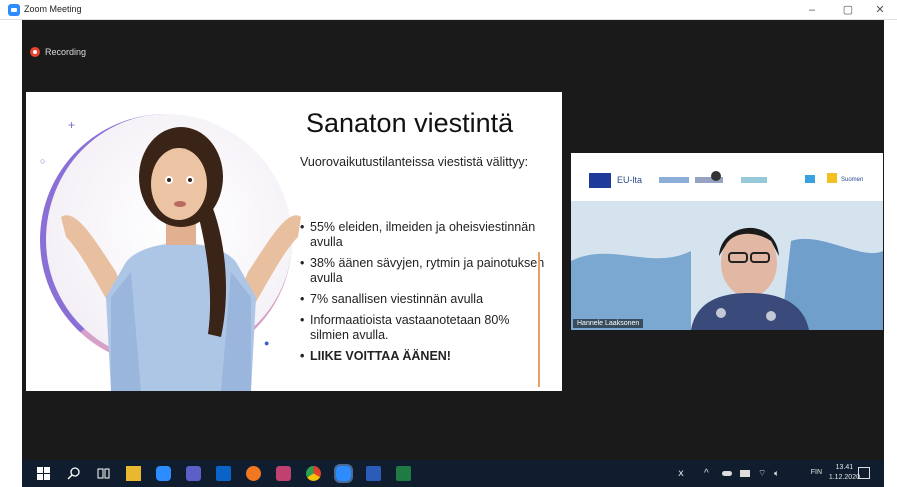  I want to click on zoom-active-icon, so click(343, 473).